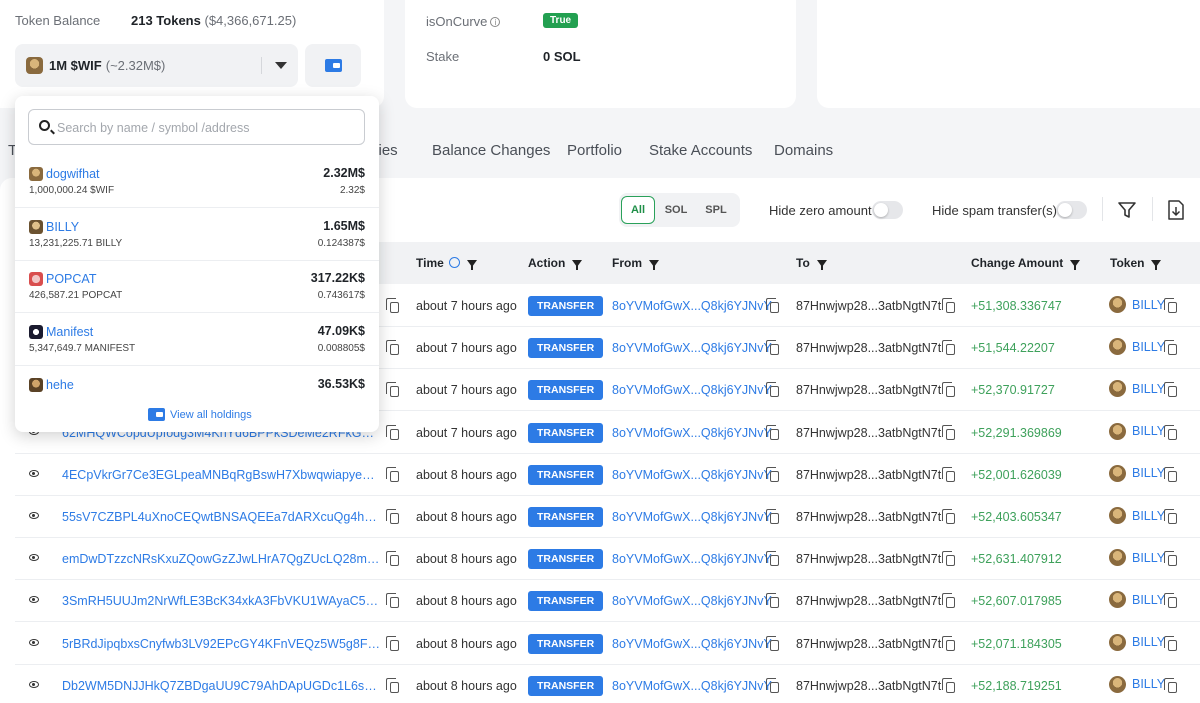  Describe the element at coordinates (54, 226) in the screenshot. I see `holding-name: BILLY` at that location.